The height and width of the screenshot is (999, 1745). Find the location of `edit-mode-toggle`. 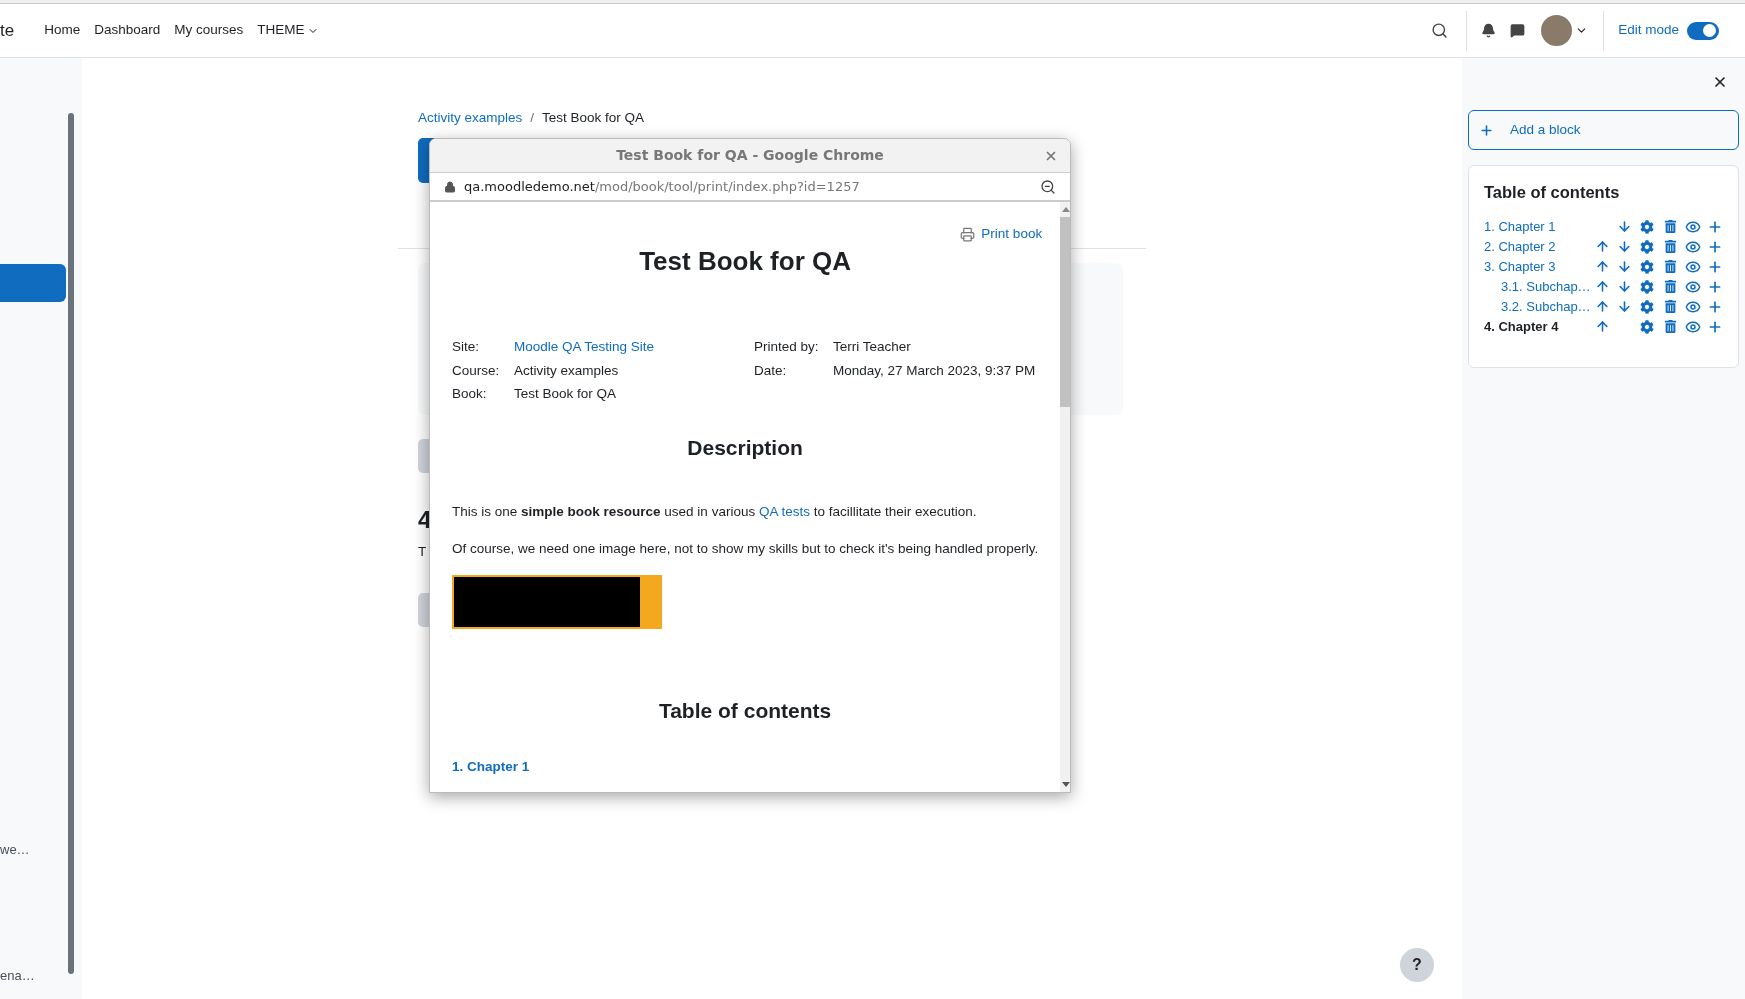

edit-mode-toggle is located at coordinates (1703, 30).